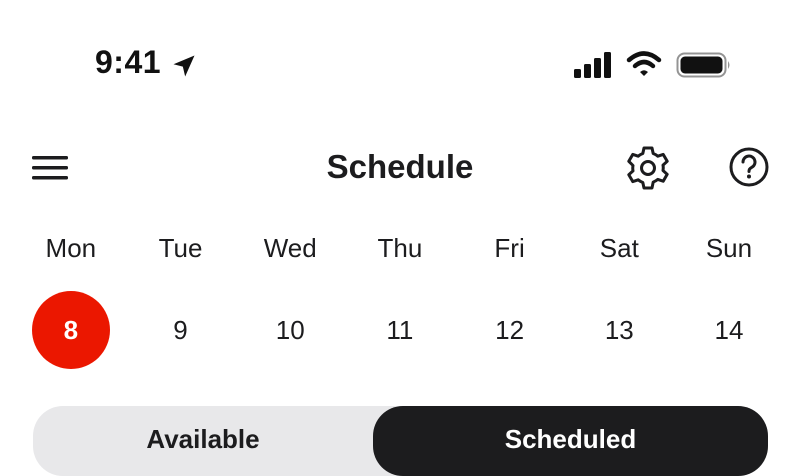 The image size is (800, 476). I want to click on page-title: Schedule, so click(400, 166).